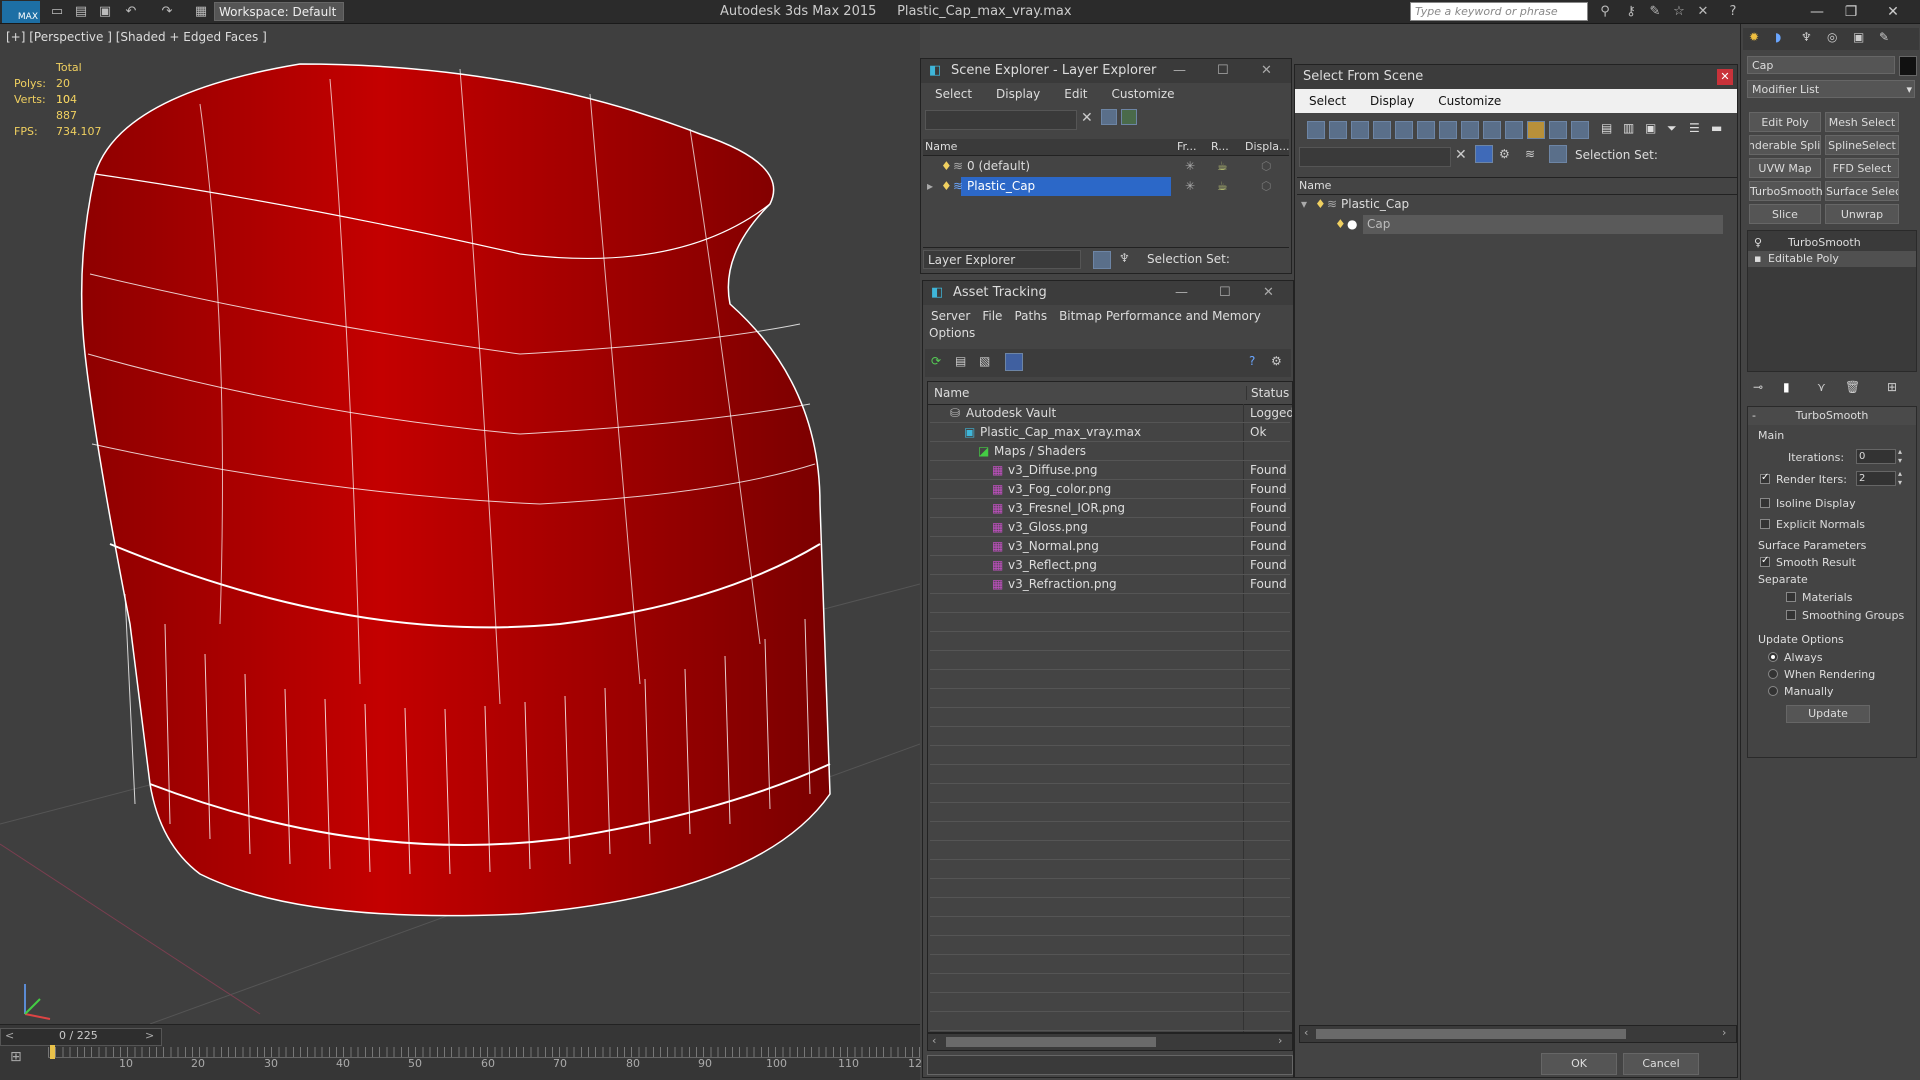 The image size is (1920, 1080). Describe the element at coordinates (1694, 128) in the screenshot. I see `hierarchy-view-icon: ☰` at that location.